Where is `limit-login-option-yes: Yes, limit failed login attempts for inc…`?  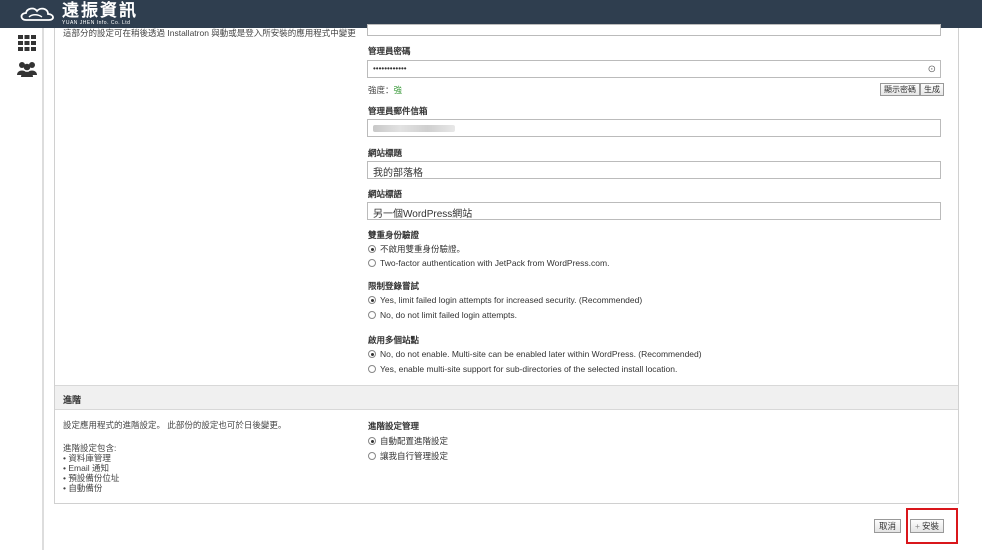
limit-login-option-yes: Yes, limit failed login attempts for inc… is located at coordinates (505, 300).